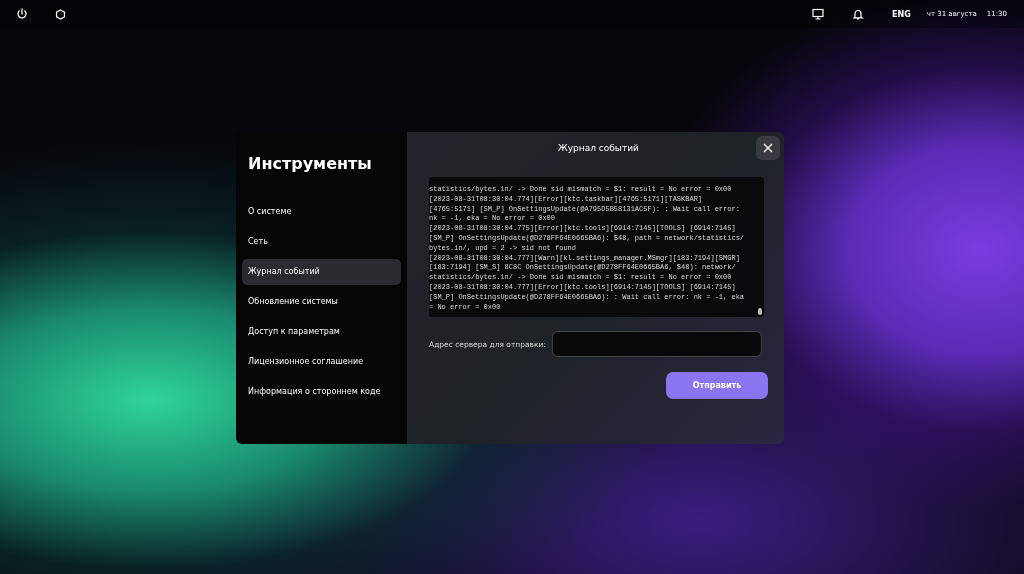  I want to click on bell-icon, so click(858, 14).